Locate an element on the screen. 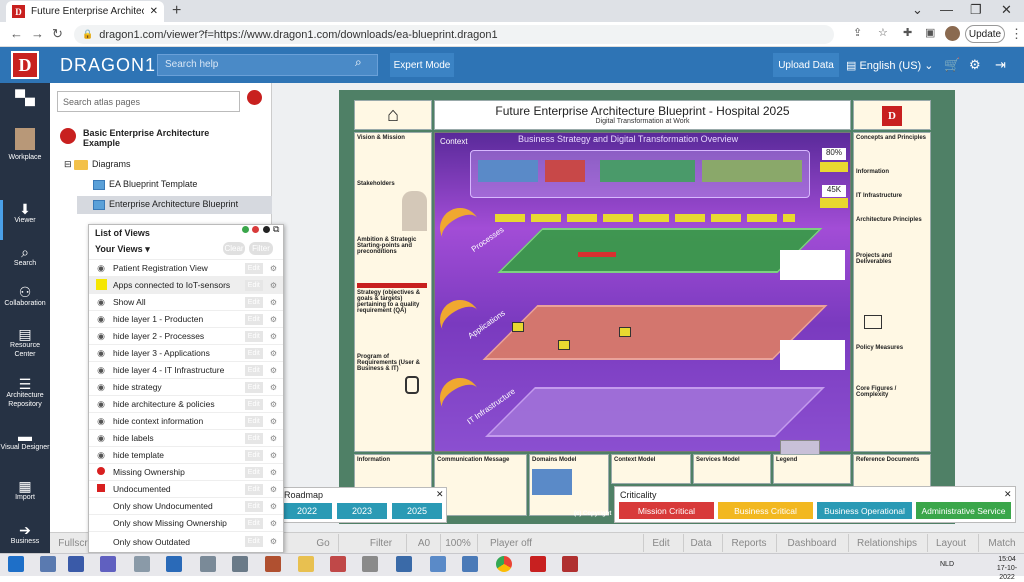 The height and width of the screenshot is (582, 1024). infrastructure-layer is located at coordinates (647, 412).